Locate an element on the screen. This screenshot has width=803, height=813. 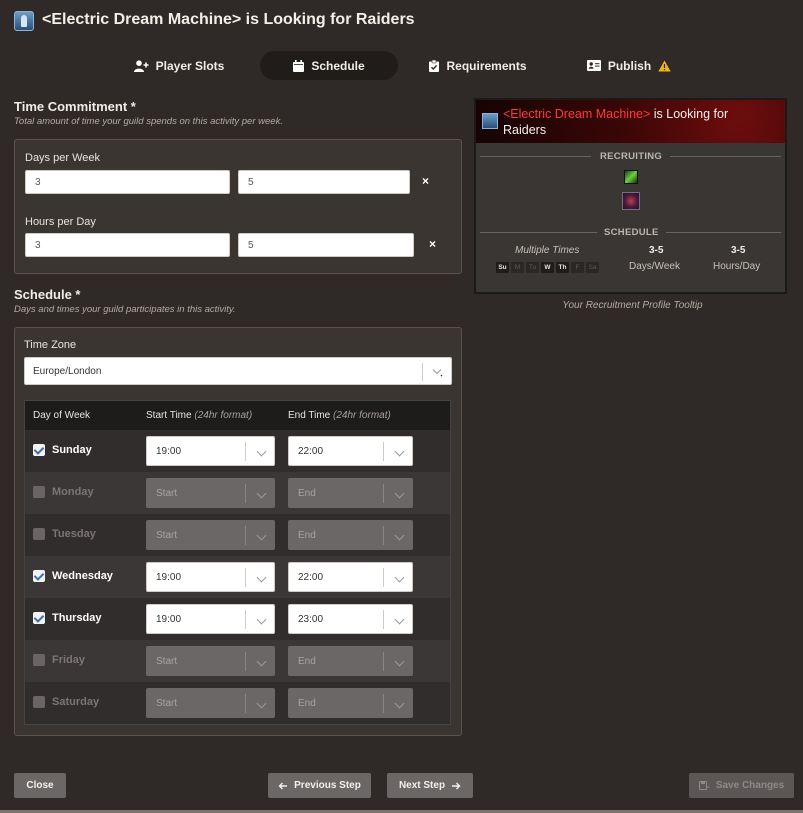
day-chip-monday: M is located at coordinates (517, 267).